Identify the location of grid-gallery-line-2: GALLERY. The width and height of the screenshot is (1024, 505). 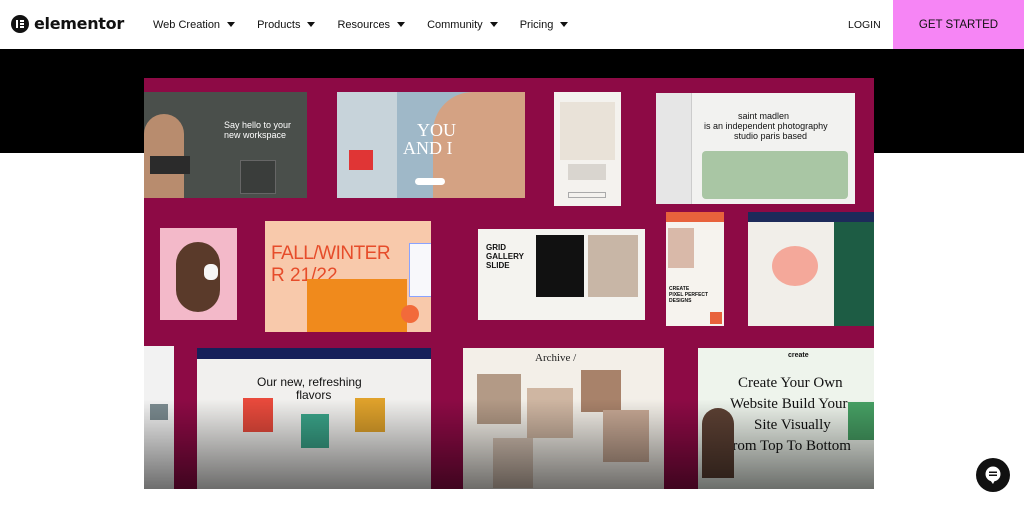
(505, 256).